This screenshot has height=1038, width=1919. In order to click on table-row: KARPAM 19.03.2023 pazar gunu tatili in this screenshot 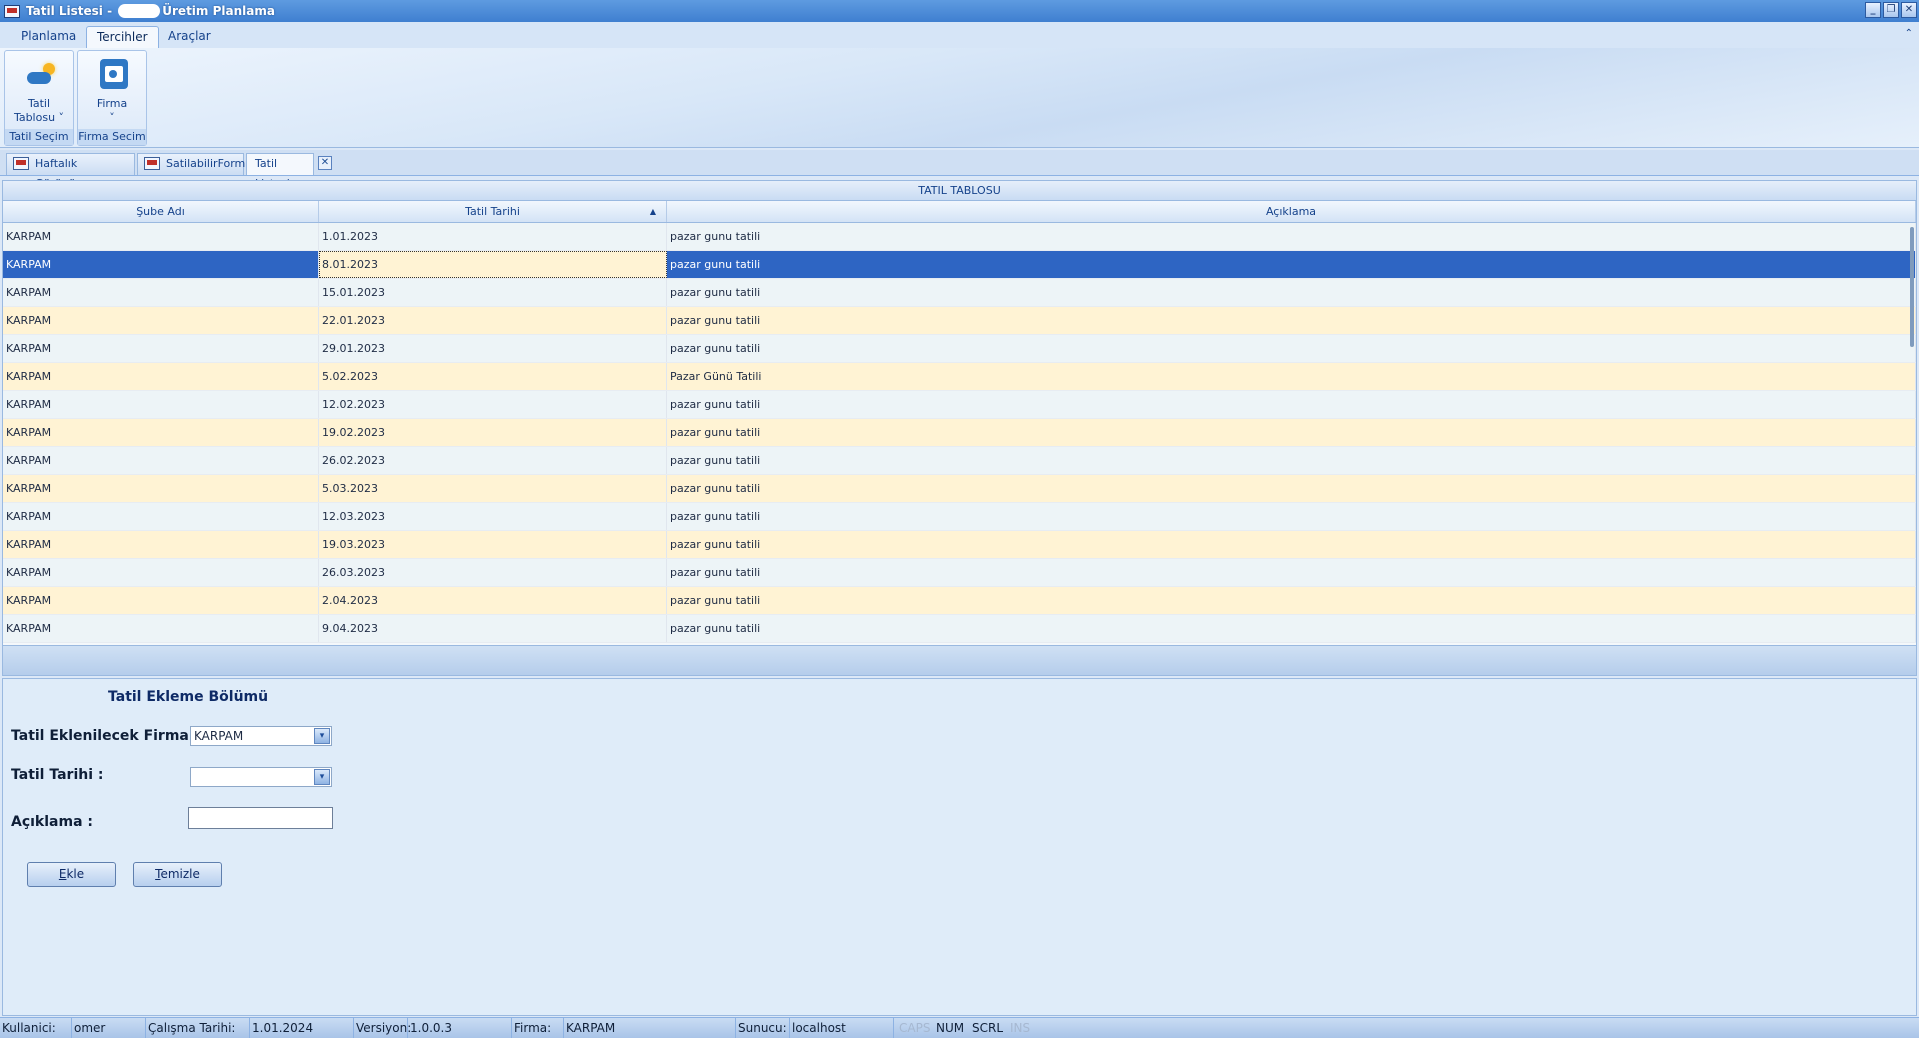, I will do `click(959, 545)`.